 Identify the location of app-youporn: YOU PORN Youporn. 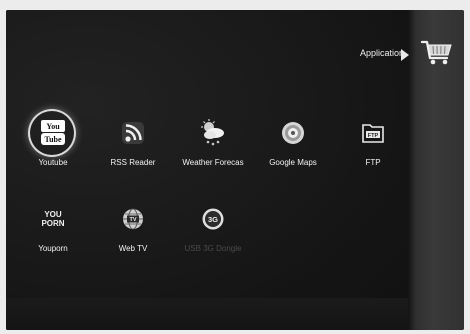
(53, 228).